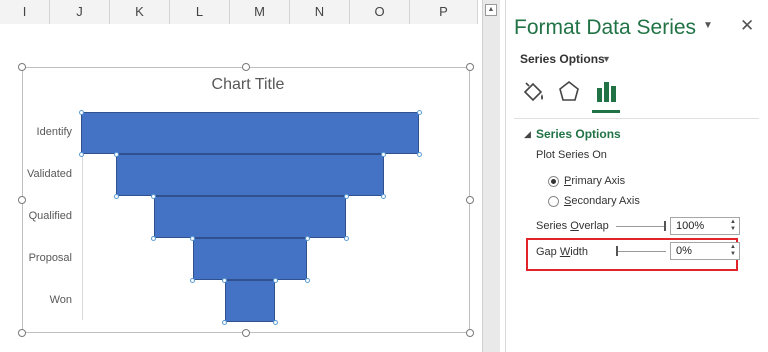 The image size is (768, 352). Describe the element at coordinates (22, 200) in the screenshot. I see `resize-handle-left` at that location.